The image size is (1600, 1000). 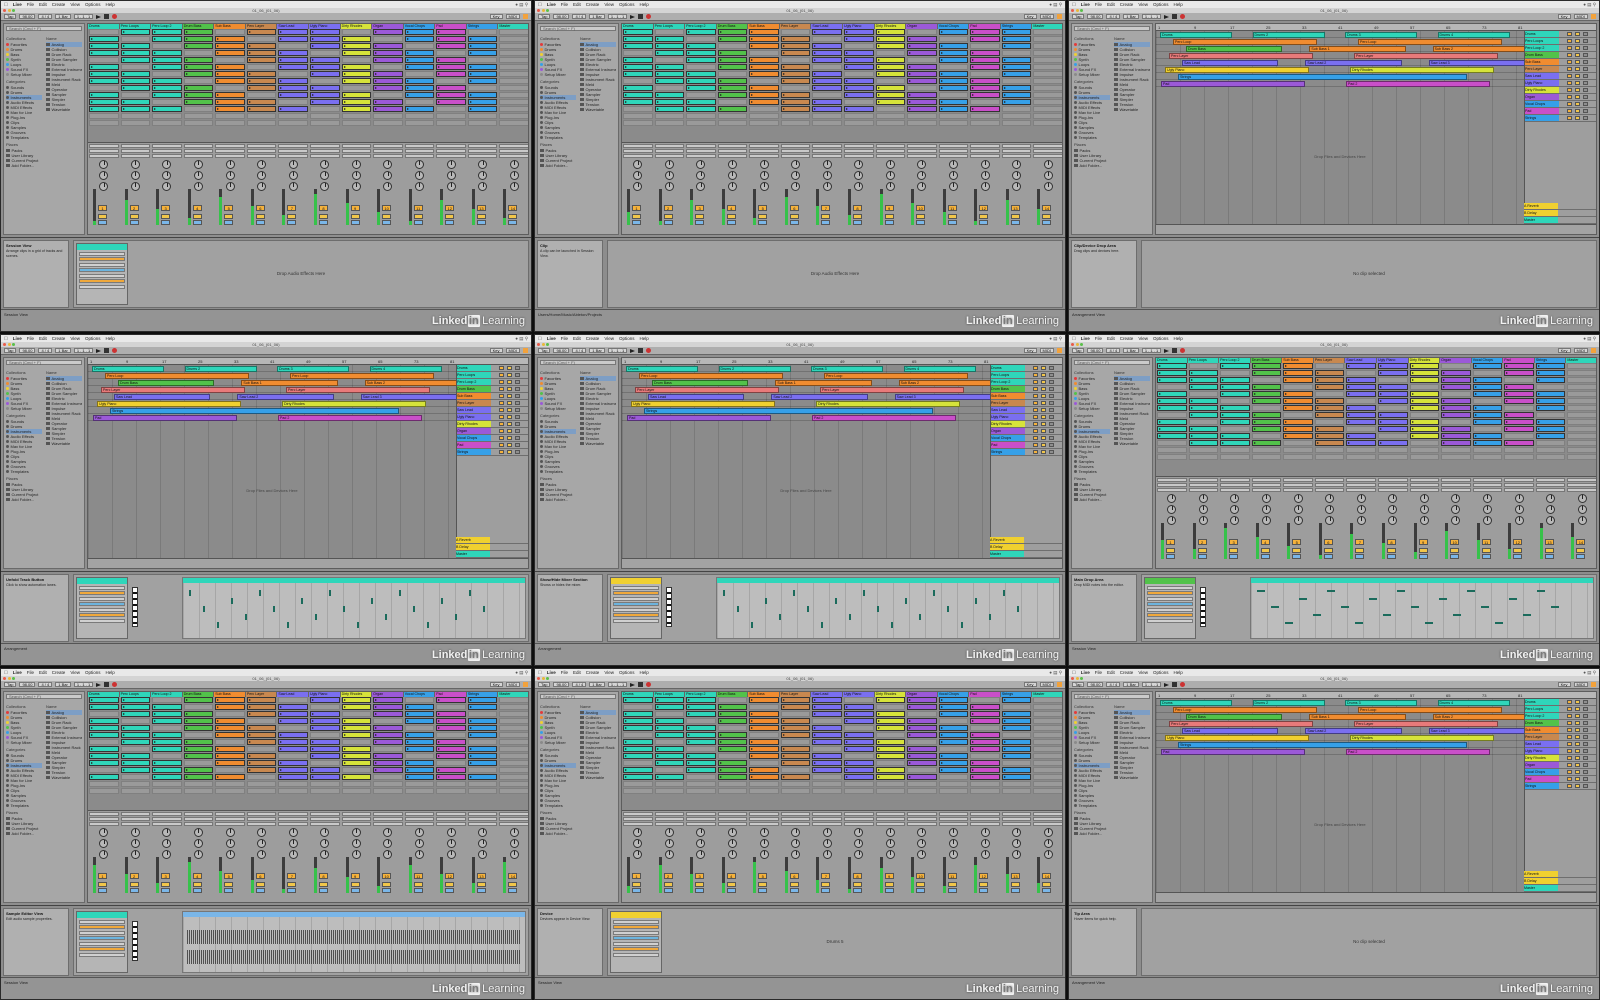 What do you see at coordinates (662, 368) in the screenshot?
I see `arrangement-clip: Drums` at bounding box center [662, 368].